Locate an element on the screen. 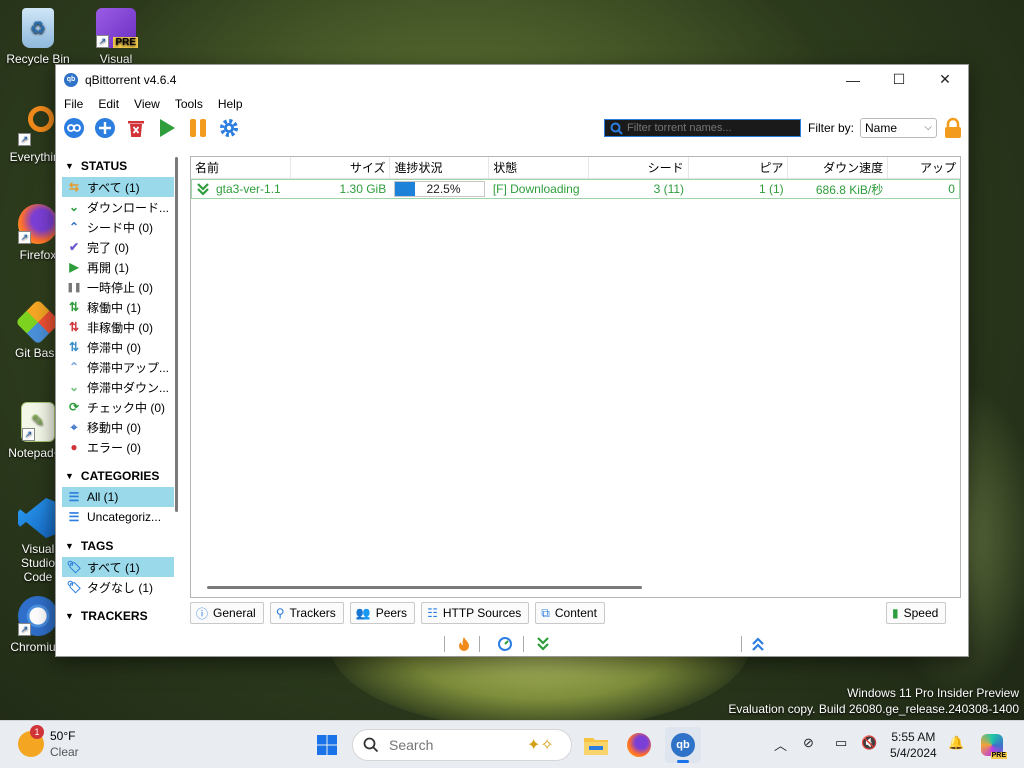 The width and height of the screenshot is (1024, 768). sidebar-status-item: ⇅ 停滞中 (0) is located at coordinates (118, 347).